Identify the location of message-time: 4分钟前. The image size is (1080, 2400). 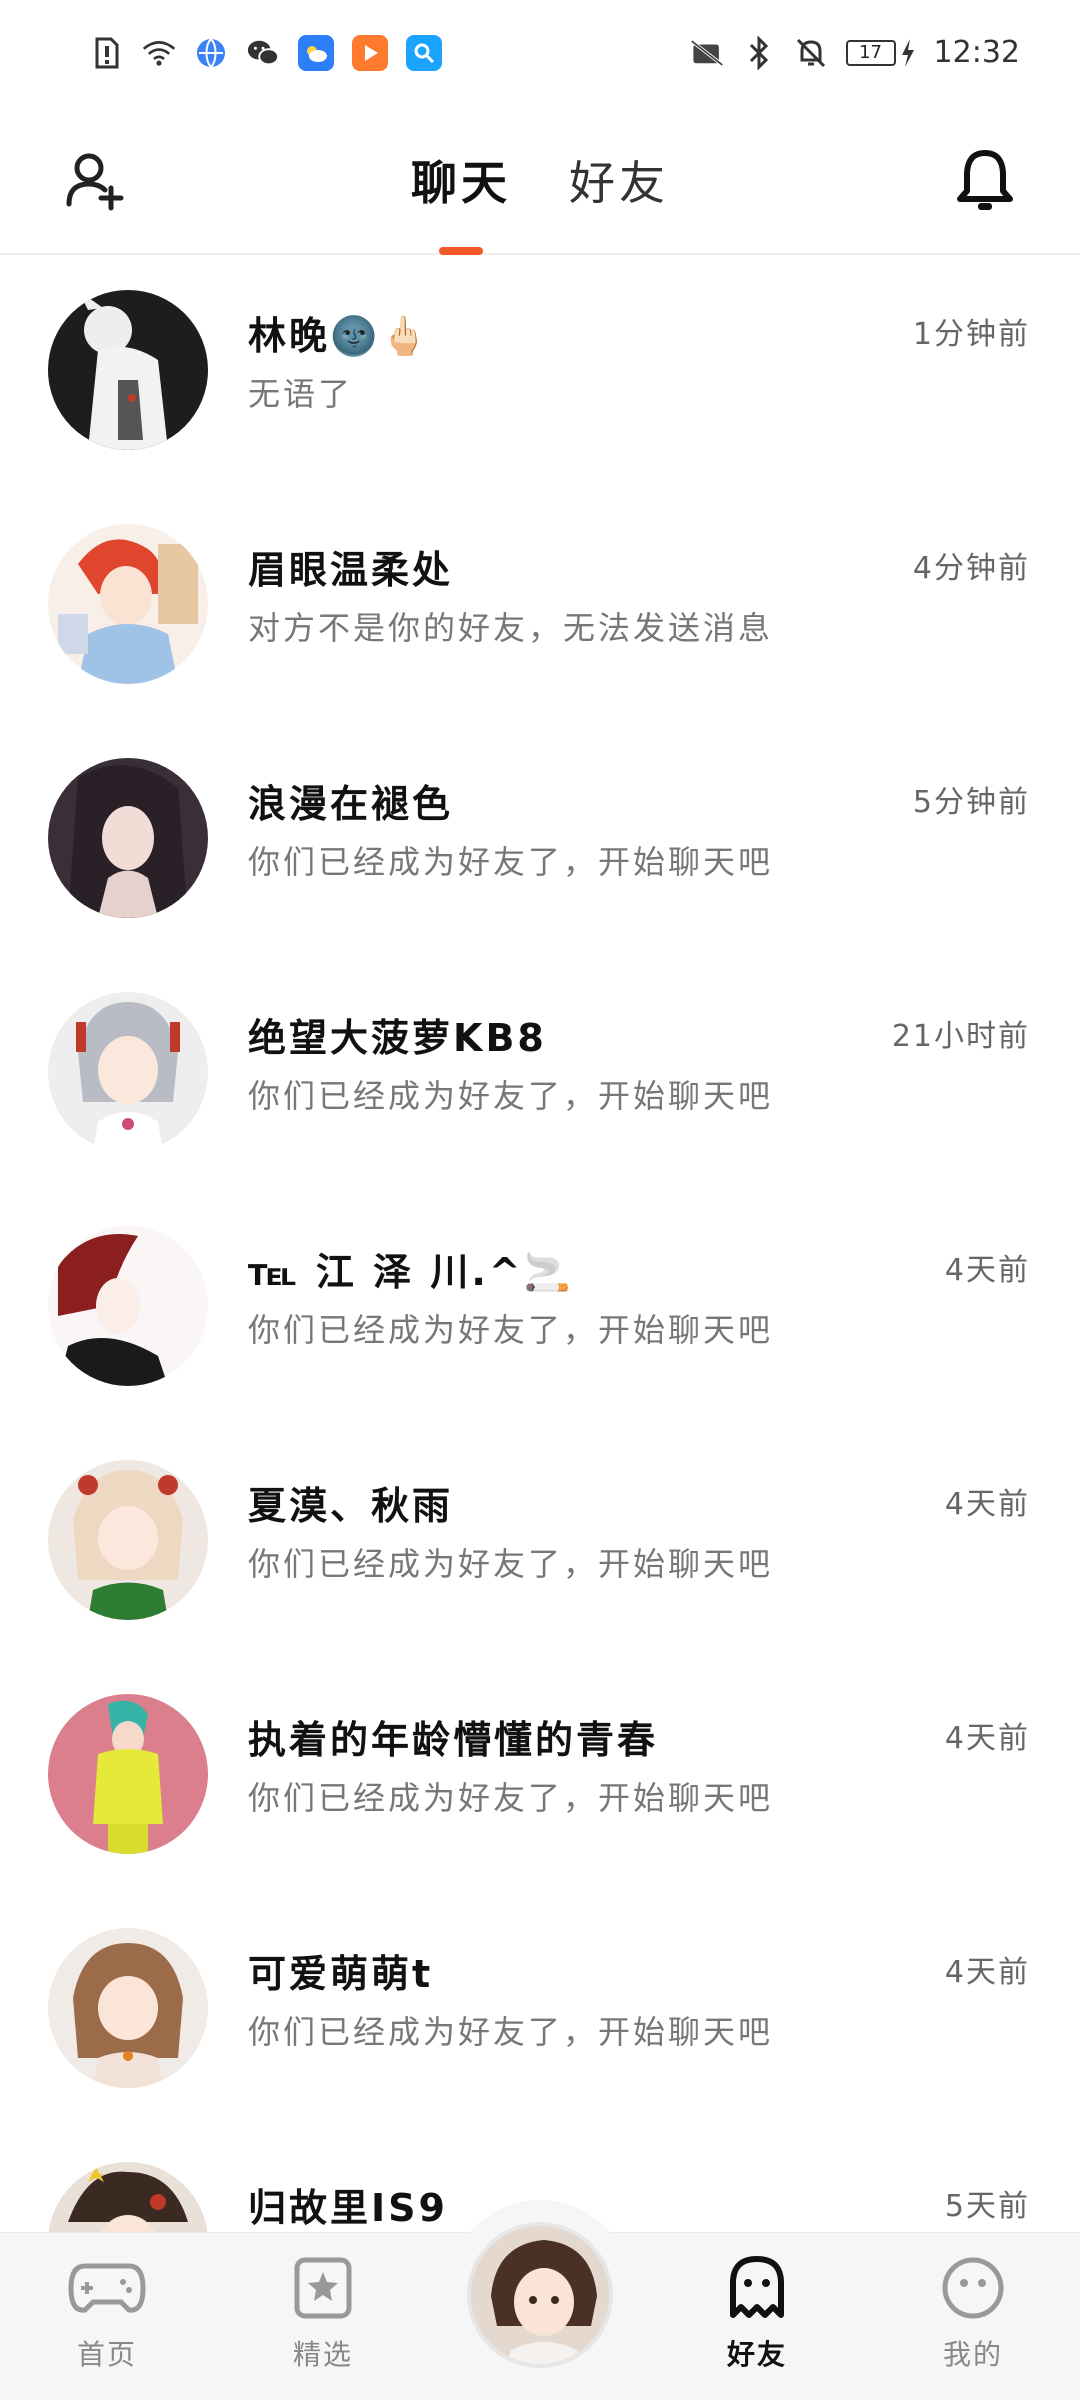
(971, 568).